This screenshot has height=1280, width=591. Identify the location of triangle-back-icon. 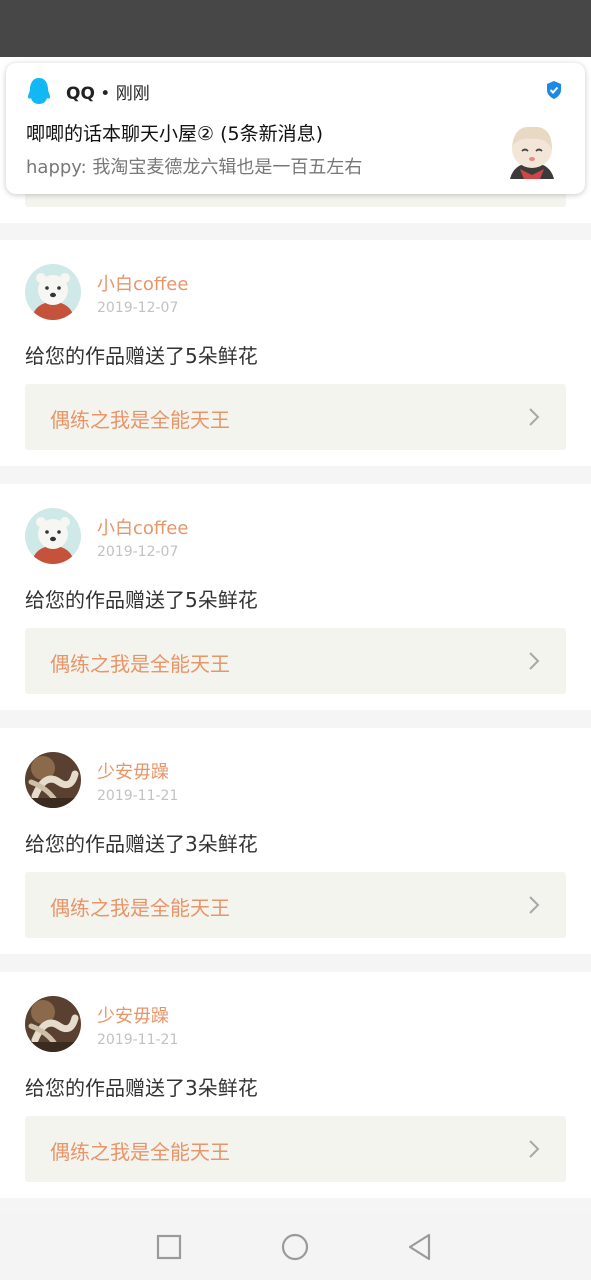
(420, 1247).